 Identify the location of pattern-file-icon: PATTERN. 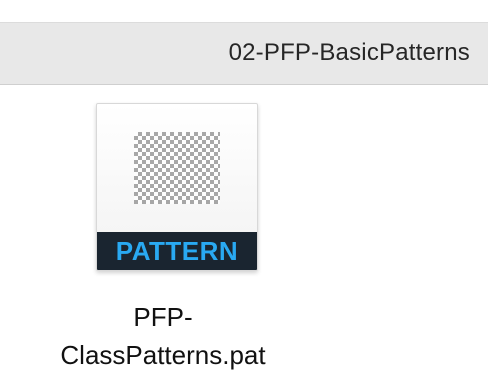
(177, 187).